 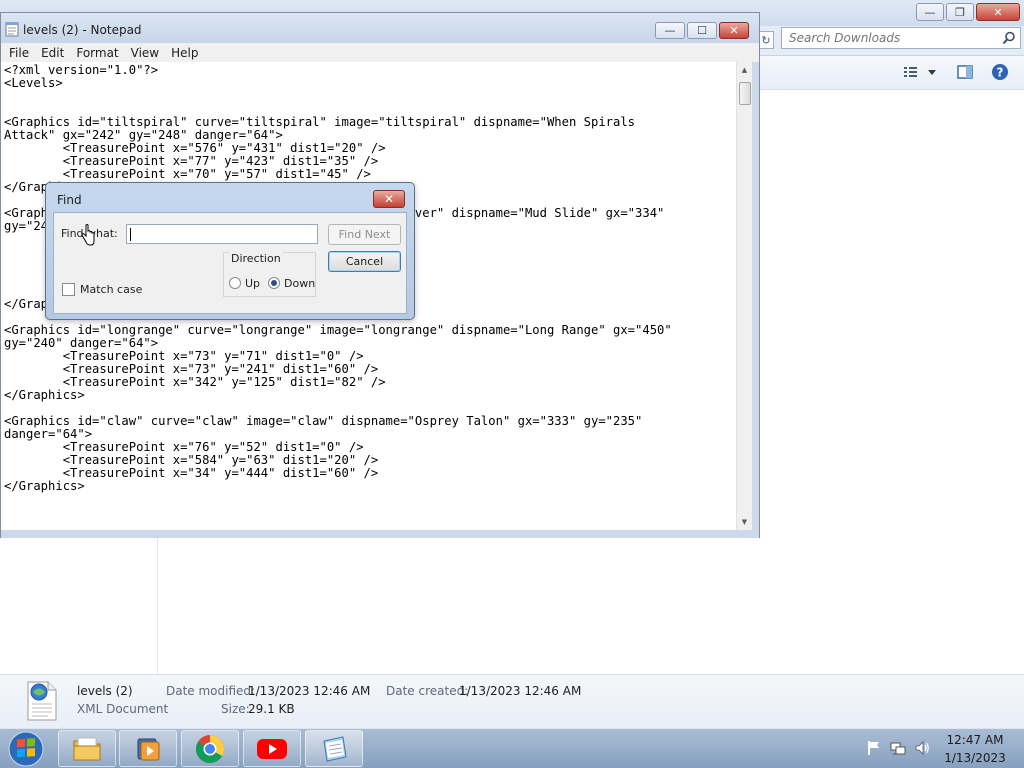 I want to click on text-caret, so click(x=130, y=234).